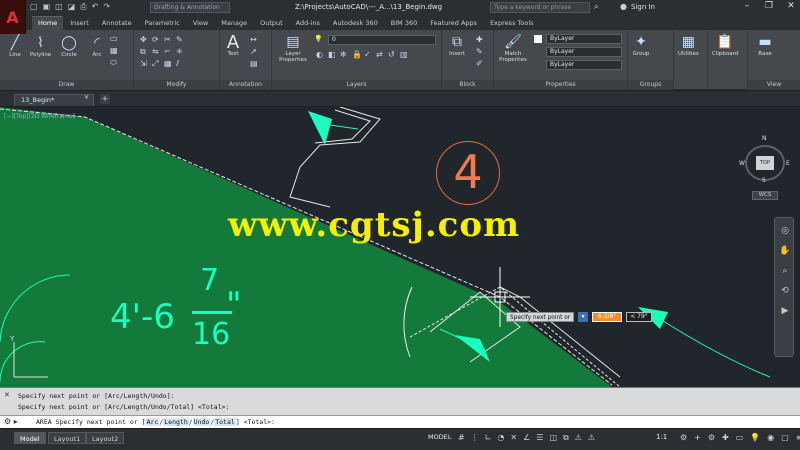 Image resolution: width=800 pixels, height=450 pixels. I want to click on polar-icon: ◔, so click(500, 438).